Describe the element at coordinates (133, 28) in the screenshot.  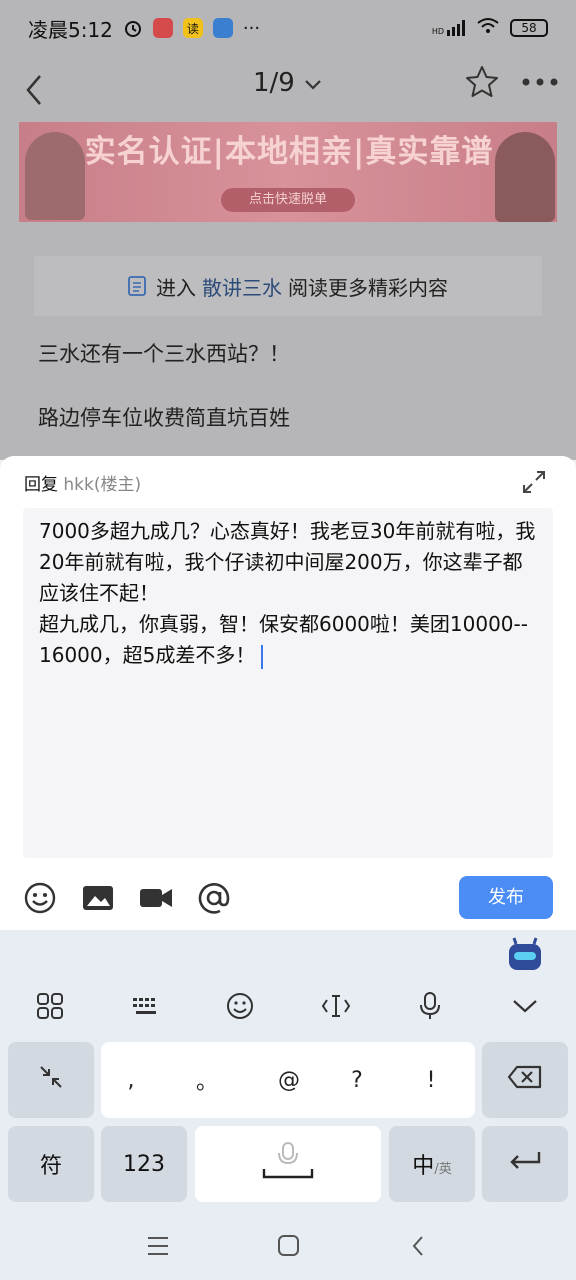
I see `alarm-icon` at that location.